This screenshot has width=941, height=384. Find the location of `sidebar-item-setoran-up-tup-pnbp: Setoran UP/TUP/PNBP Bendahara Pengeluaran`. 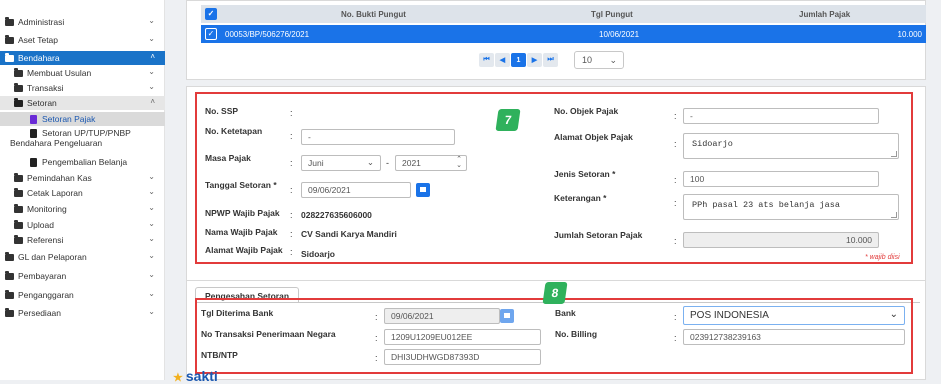

sidebar-item-setoran-up-tup-pnbp: Setoran UP/TUP/PNBP Bendahara Pengeluaran is located at coordinates (82, 138).